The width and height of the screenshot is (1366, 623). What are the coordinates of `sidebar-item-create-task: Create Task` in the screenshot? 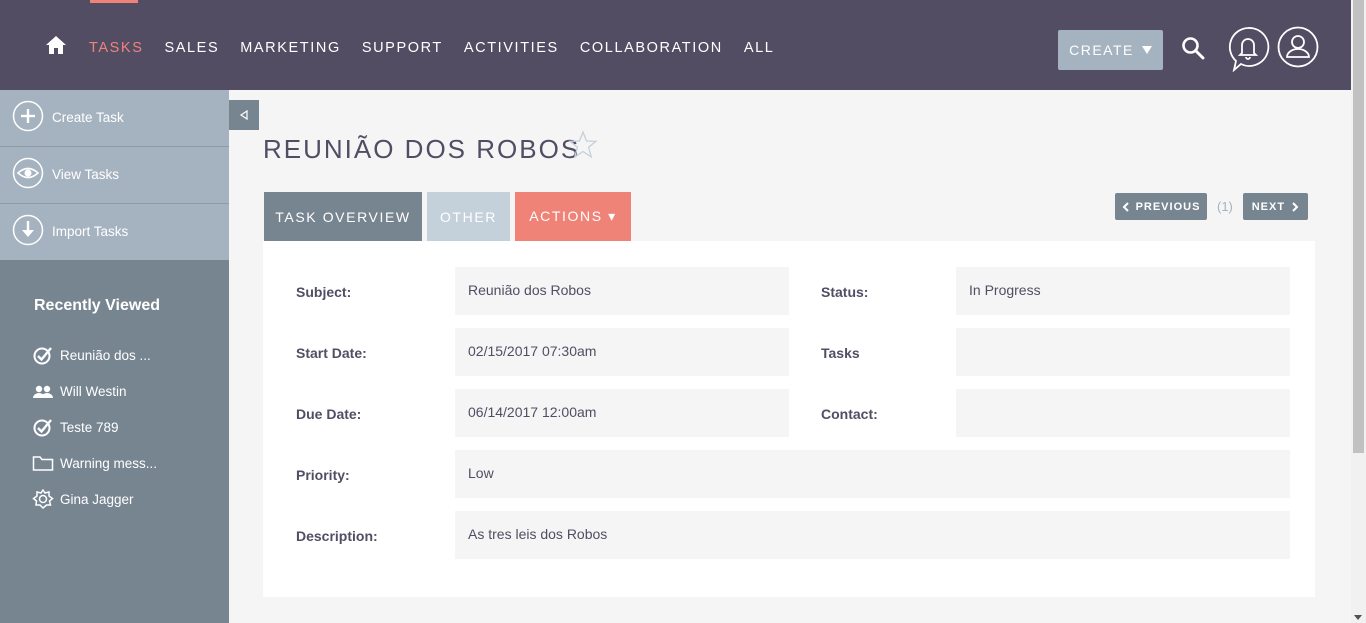 It's located at (114, 118).